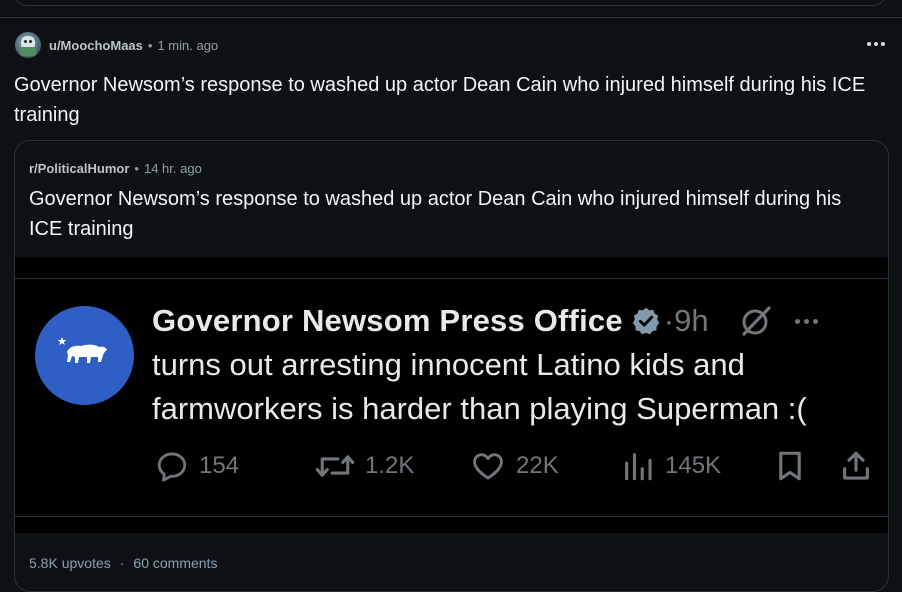  I want to click on reply-button: 154, so click(197, 466).